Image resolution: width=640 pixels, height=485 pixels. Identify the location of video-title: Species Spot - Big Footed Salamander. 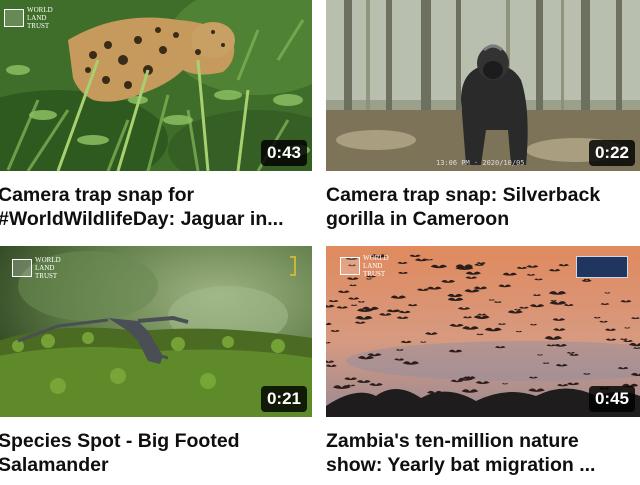
(156, 453).